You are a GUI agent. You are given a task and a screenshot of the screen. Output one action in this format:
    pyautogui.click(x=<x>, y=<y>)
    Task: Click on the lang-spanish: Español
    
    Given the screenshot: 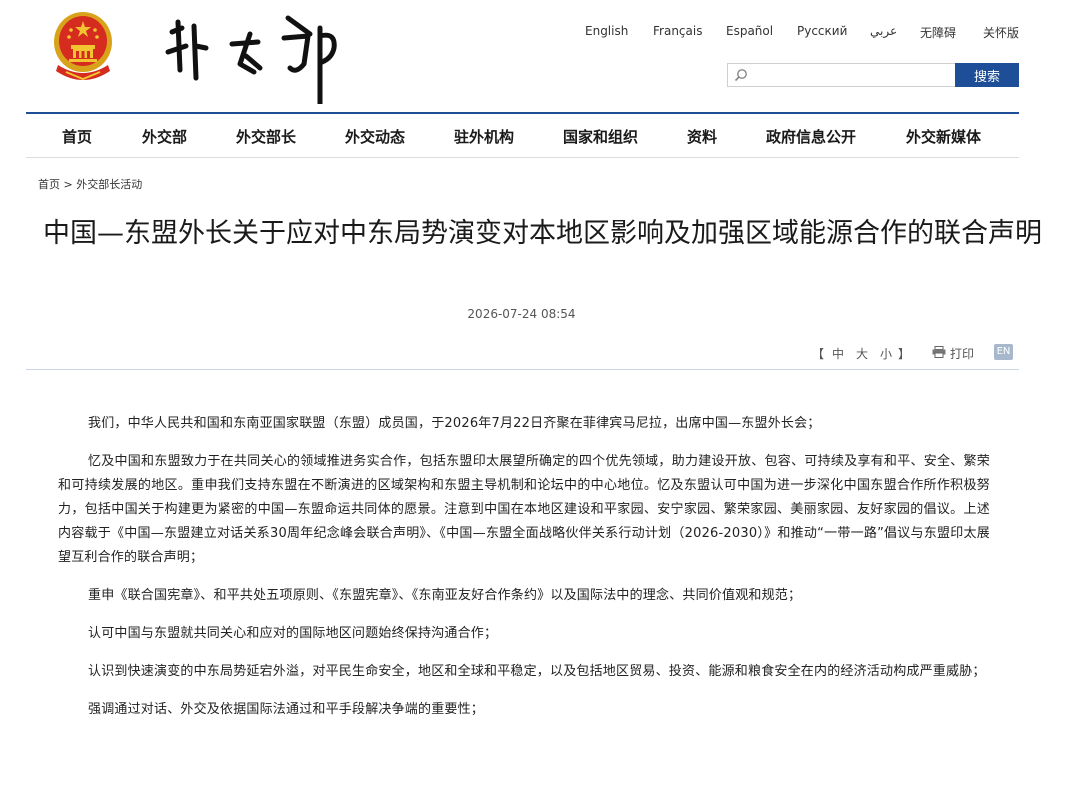 What is the action you would take?
    pyautogui.click(x=749, y=31)
    